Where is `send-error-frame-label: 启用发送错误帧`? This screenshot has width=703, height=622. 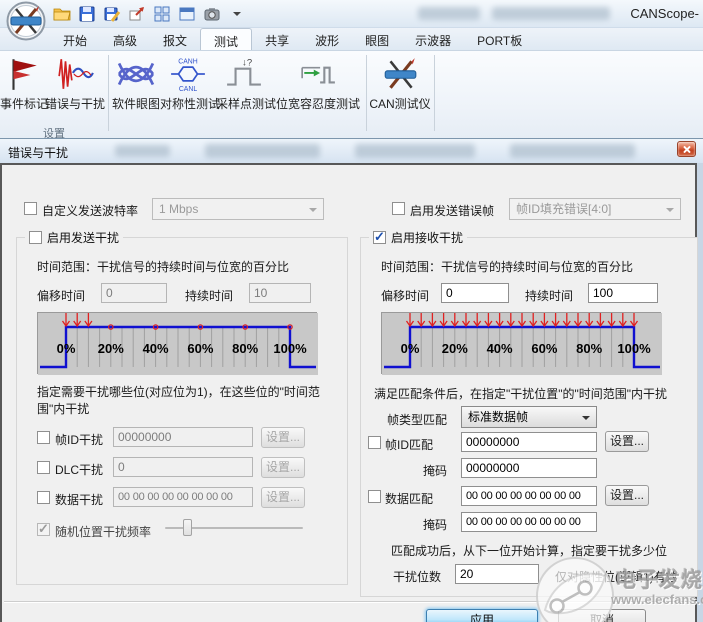 send-error-frame-label: 启用发送错误帧 is located at coordinates (452, 211).